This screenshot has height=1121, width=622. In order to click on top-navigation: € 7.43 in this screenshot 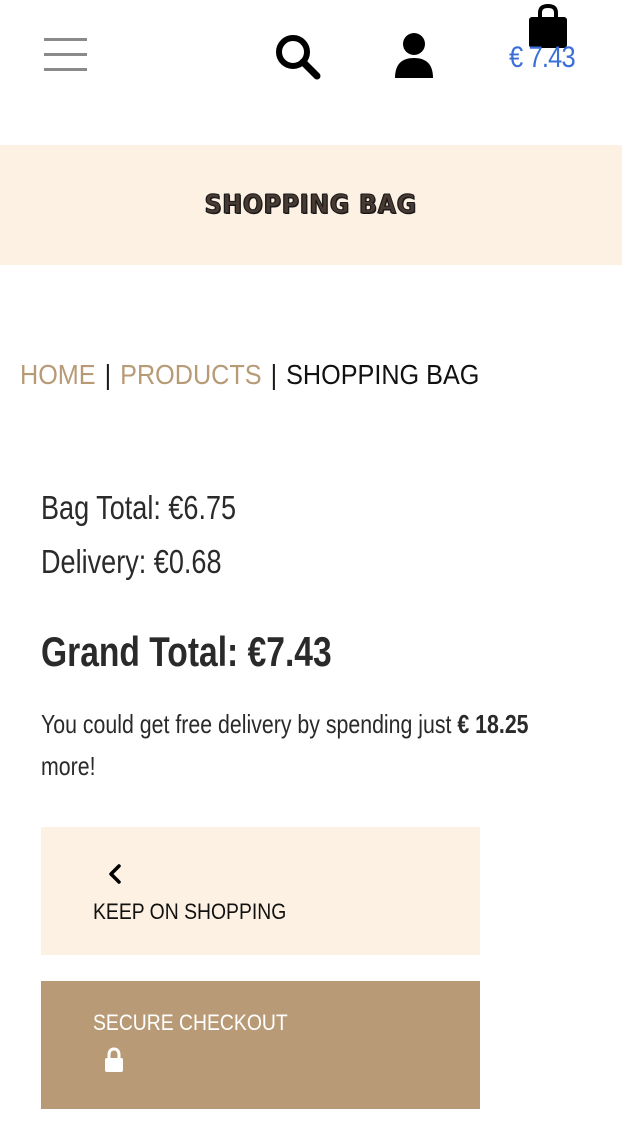, I will do `click(311, 72)`.